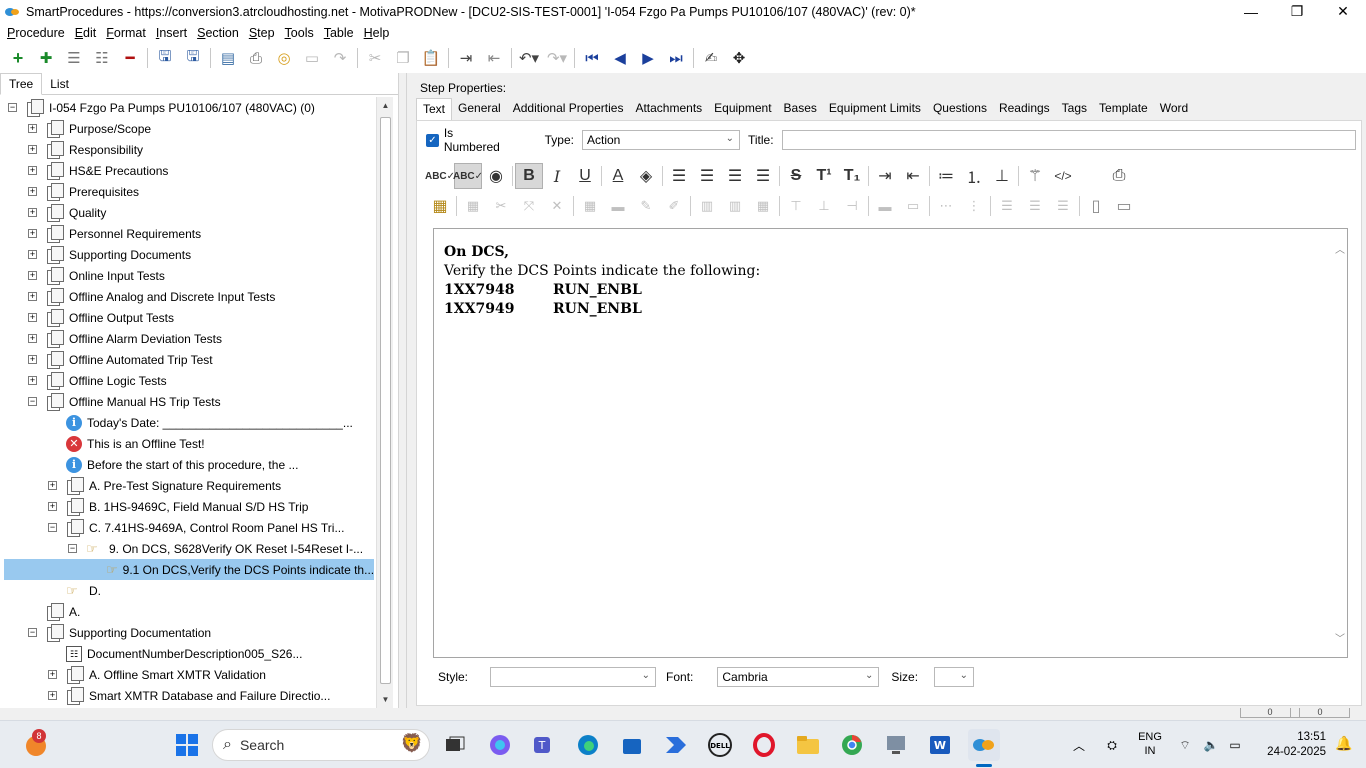 This screenshot has width=1366, height=768. I want to click on refresh-icon: ◎, so click(284, 58).